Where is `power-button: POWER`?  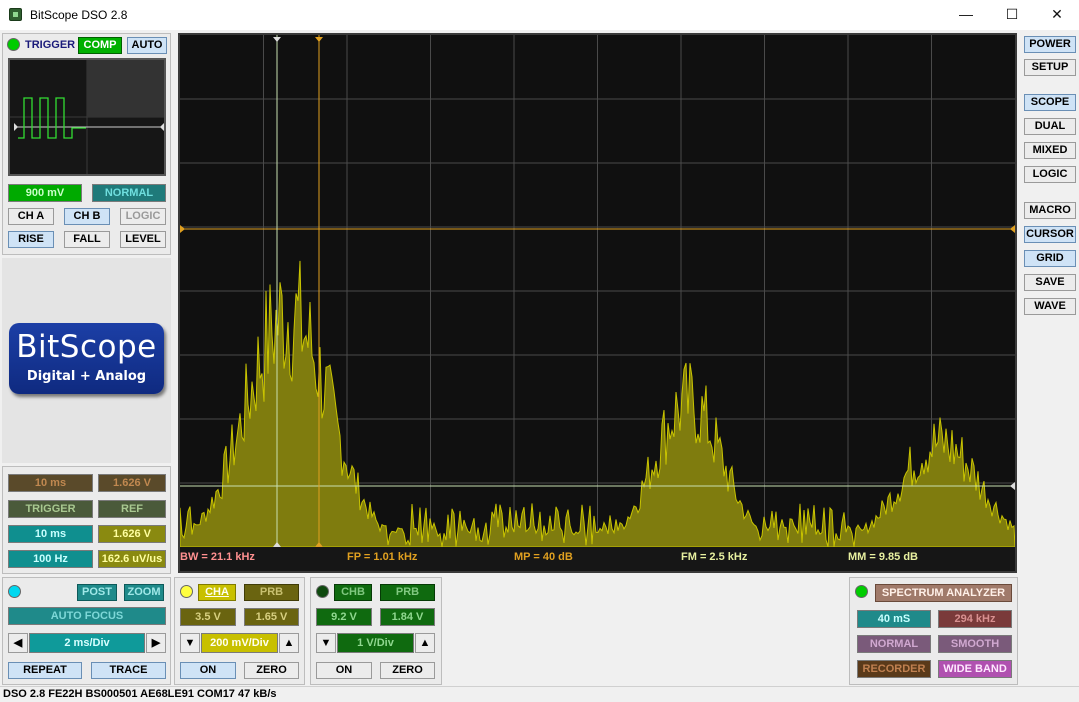 power-button: POWER is located at coordinates (1050, 44).